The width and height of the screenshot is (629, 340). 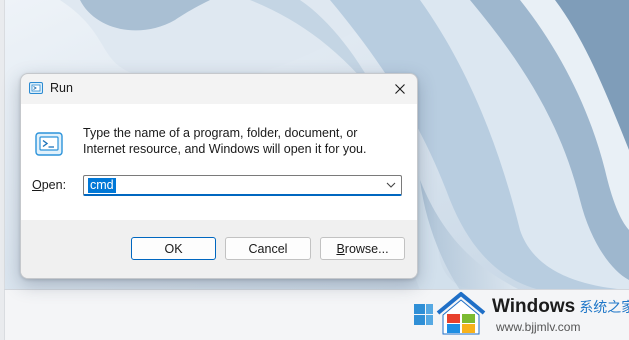 I want to click on open-input: cmd, so click(x=102, y=185).